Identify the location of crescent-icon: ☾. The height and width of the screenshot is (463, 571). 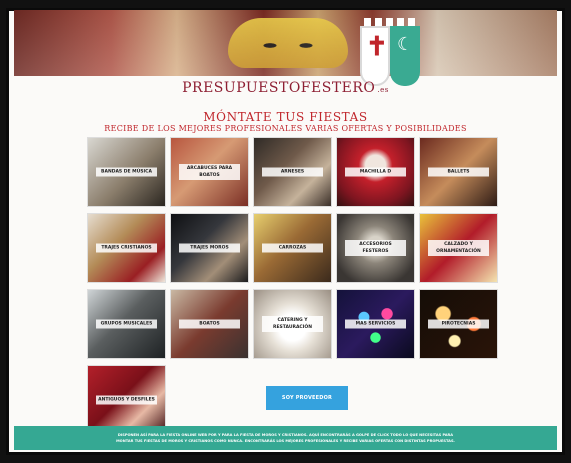
(405, 44).